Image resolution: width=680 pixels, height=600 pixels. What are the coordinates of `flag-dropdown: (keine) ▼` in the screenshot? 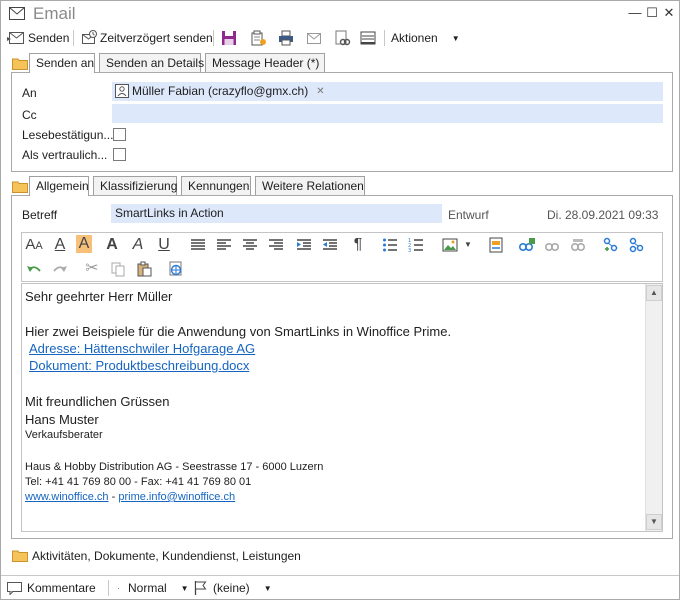 It's located at (233, 588).